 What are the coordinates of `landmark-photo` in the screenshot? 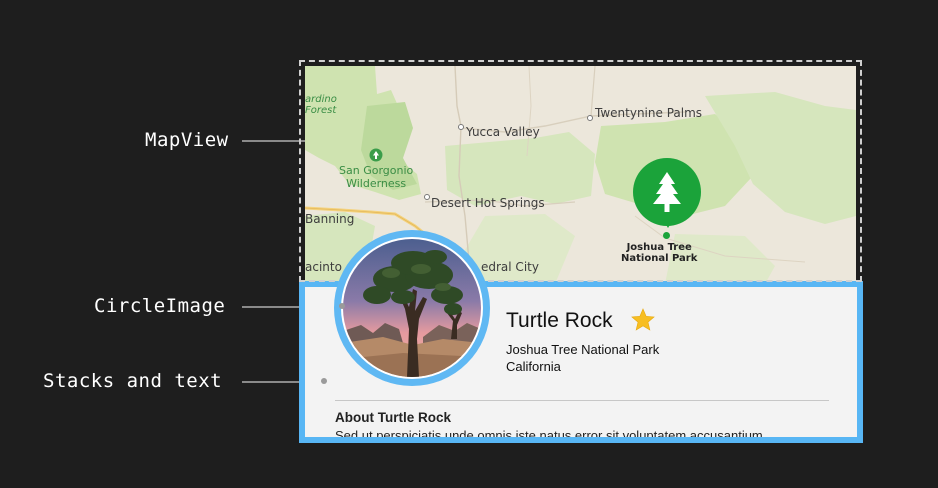 It's located at (412, 308).